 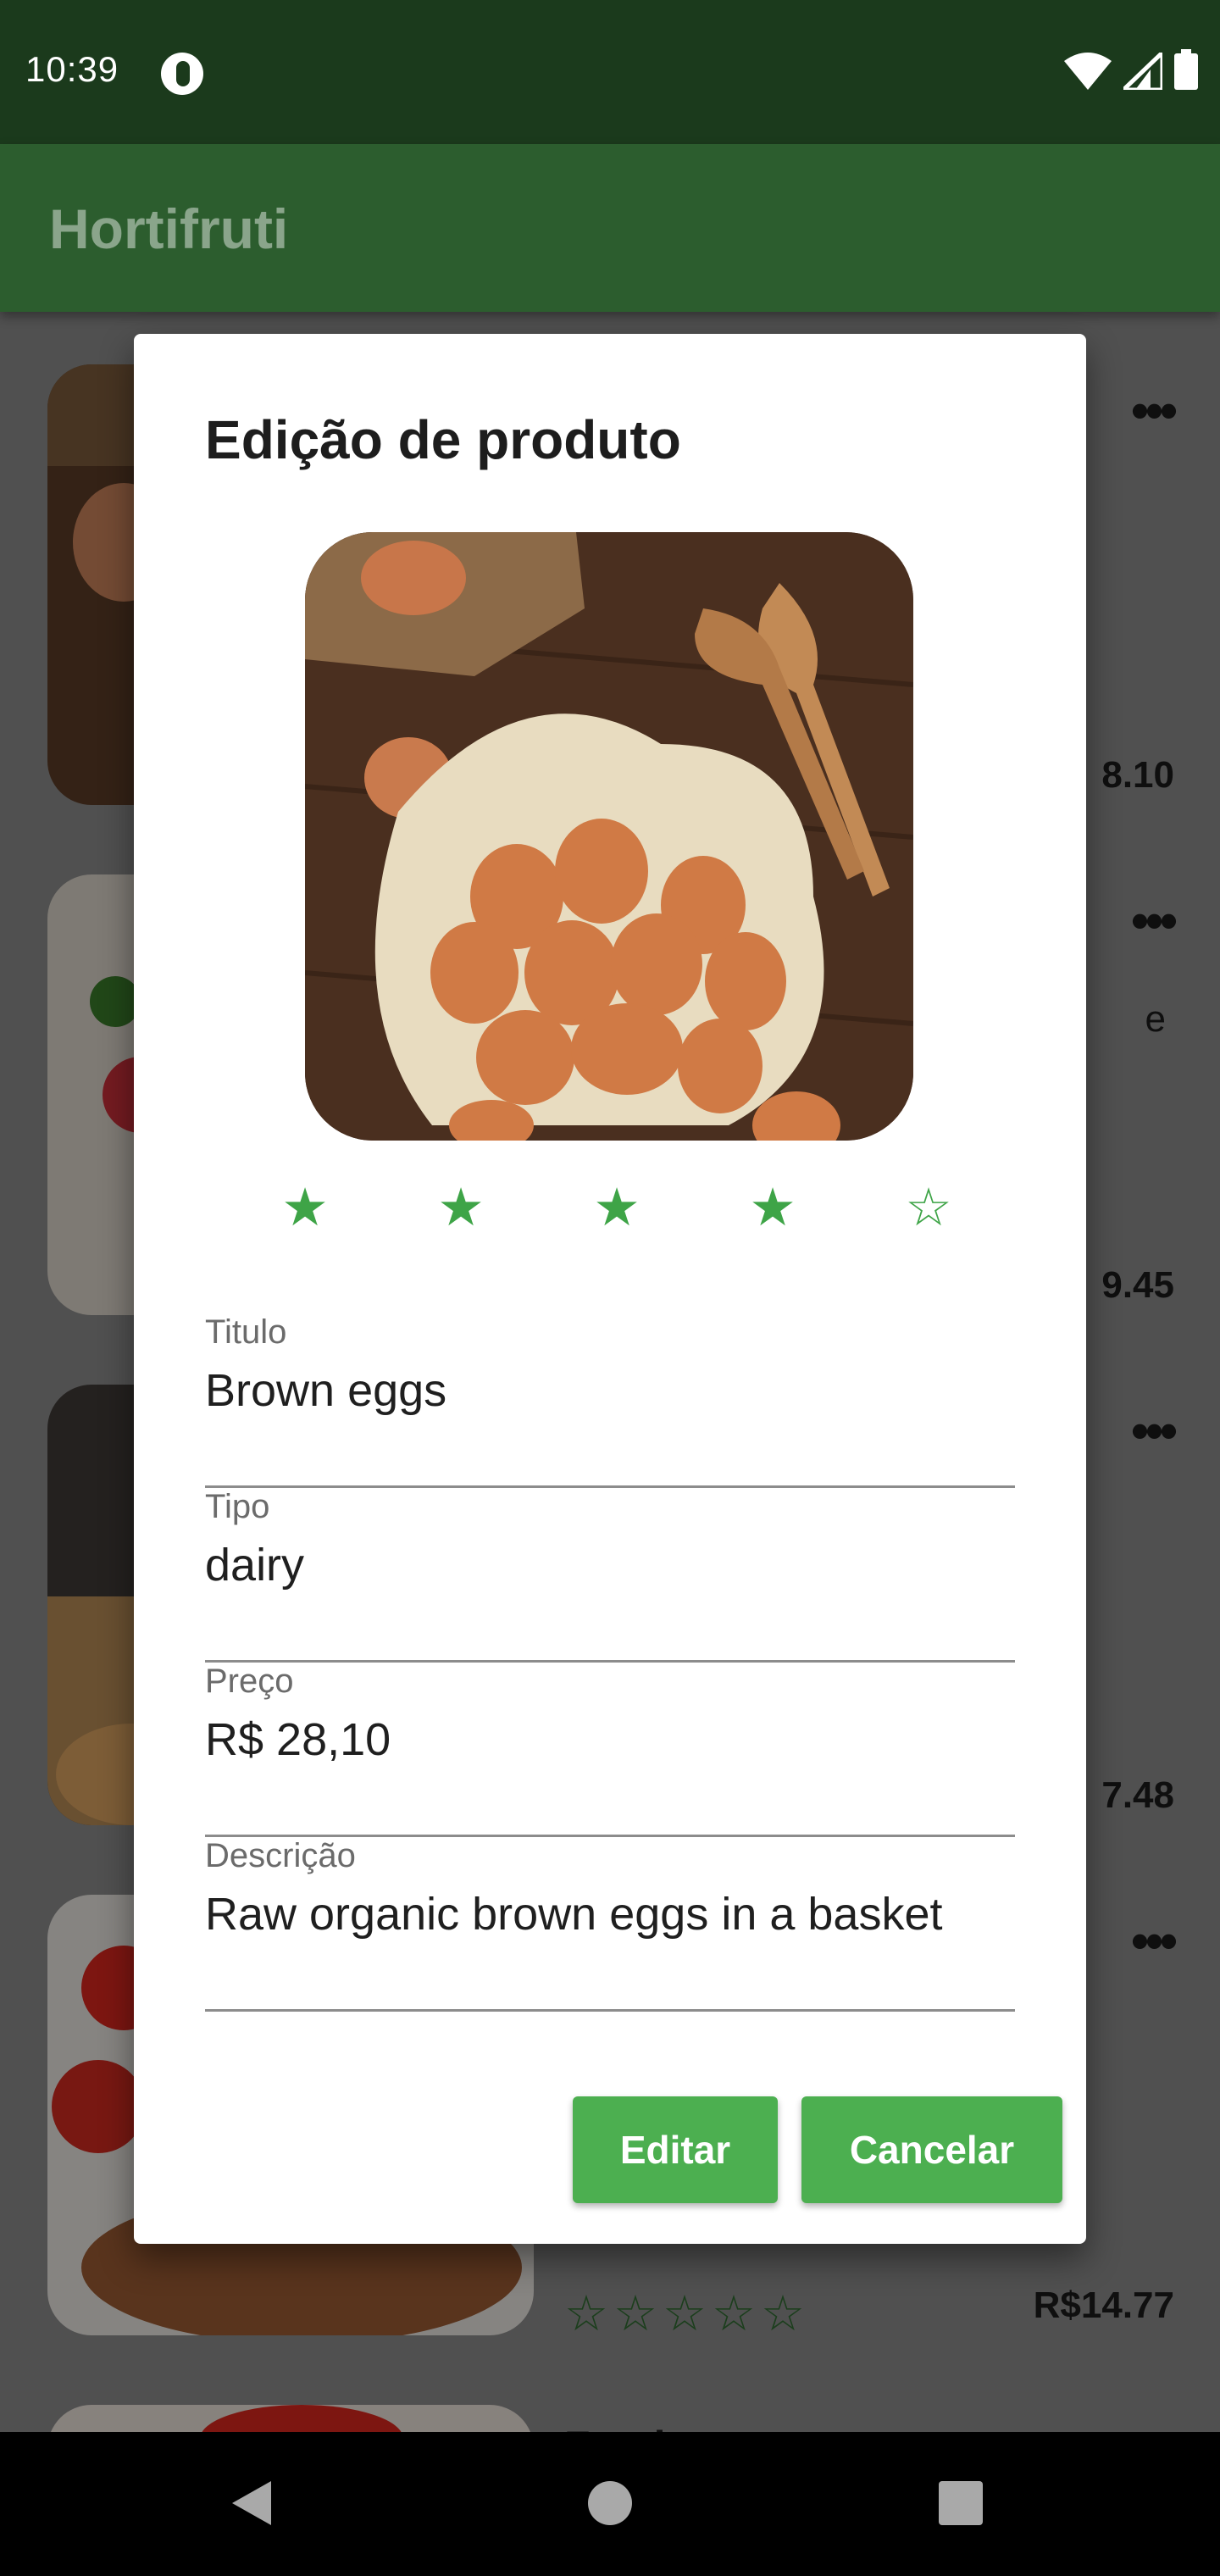 I want to click on product-image, so click(x=609, y=836).